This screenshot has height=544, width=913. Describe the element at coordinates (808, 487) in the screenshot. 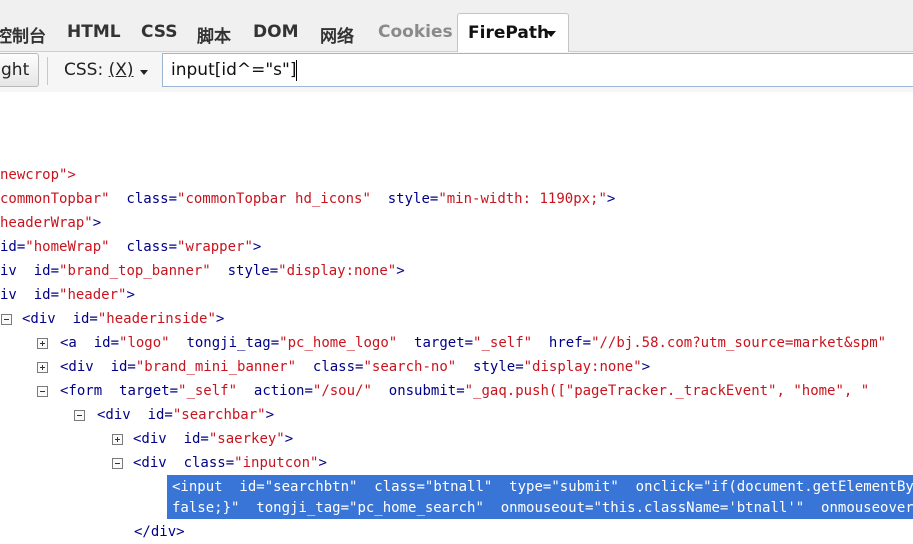

I see `tree-node-text: "if(document.getElementById"` at that location.